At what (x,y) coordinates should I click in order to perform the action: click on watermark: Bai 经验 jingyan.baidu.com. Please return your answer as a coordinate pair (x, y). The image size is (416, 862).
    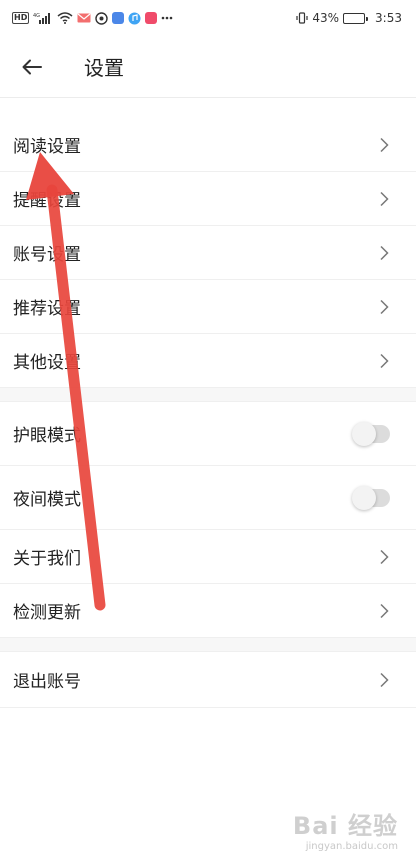
    Looking at the image, I should click on (345, 829).